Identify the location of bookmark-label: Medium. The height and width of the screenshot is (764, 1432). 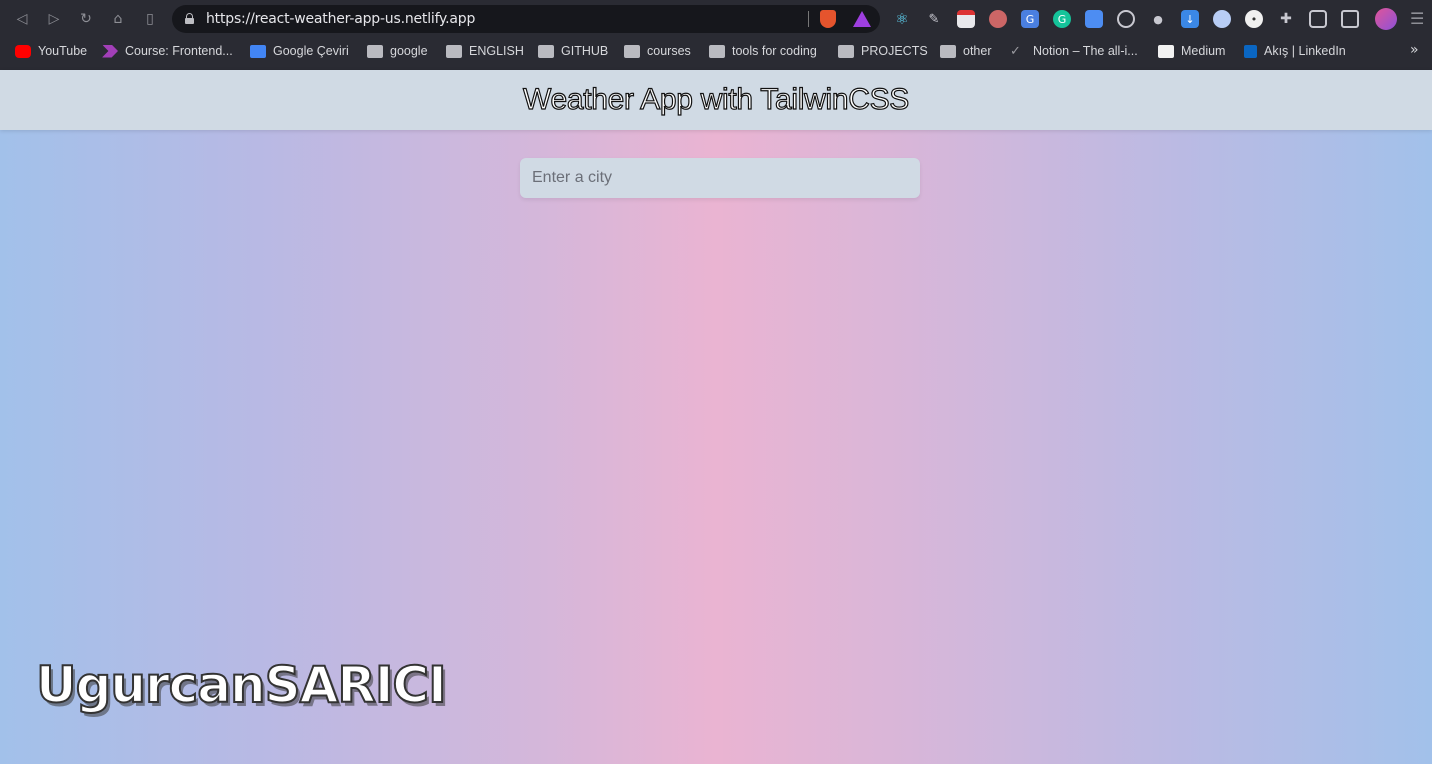
(1203, 51).